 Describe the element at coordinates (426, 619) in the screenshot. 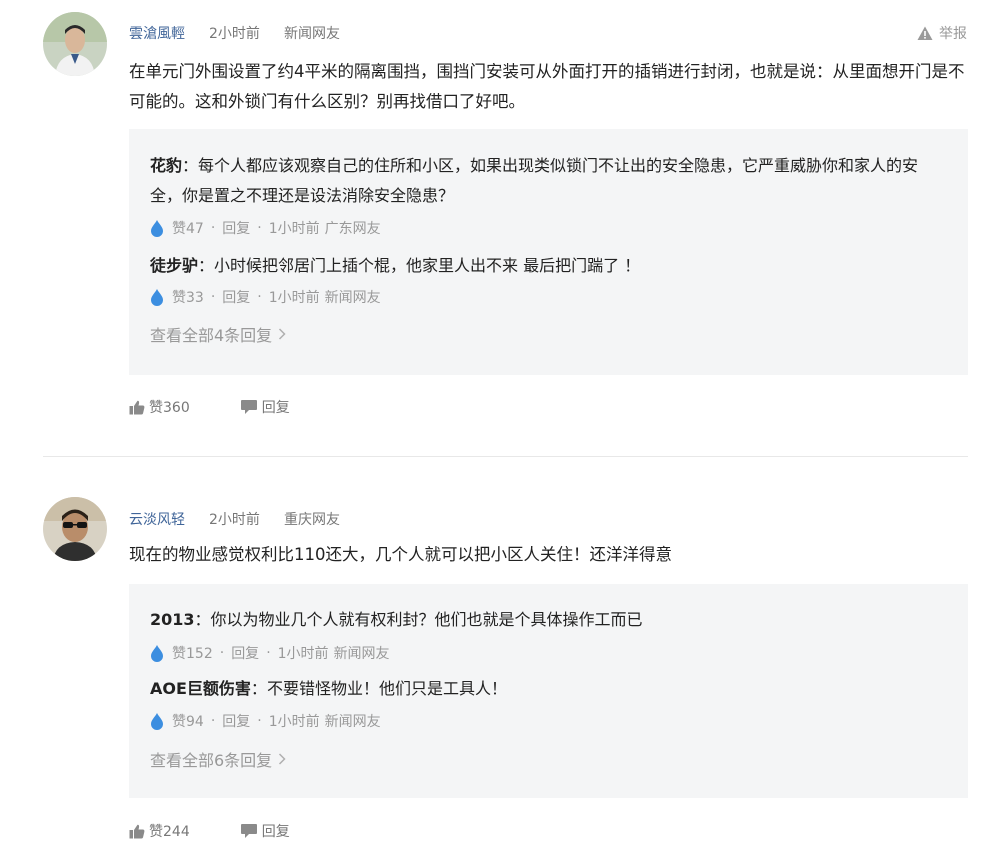

I see `reply-text: 你以为物业几个人就有权利封？他们也就是个具体操作工而已` at that location.